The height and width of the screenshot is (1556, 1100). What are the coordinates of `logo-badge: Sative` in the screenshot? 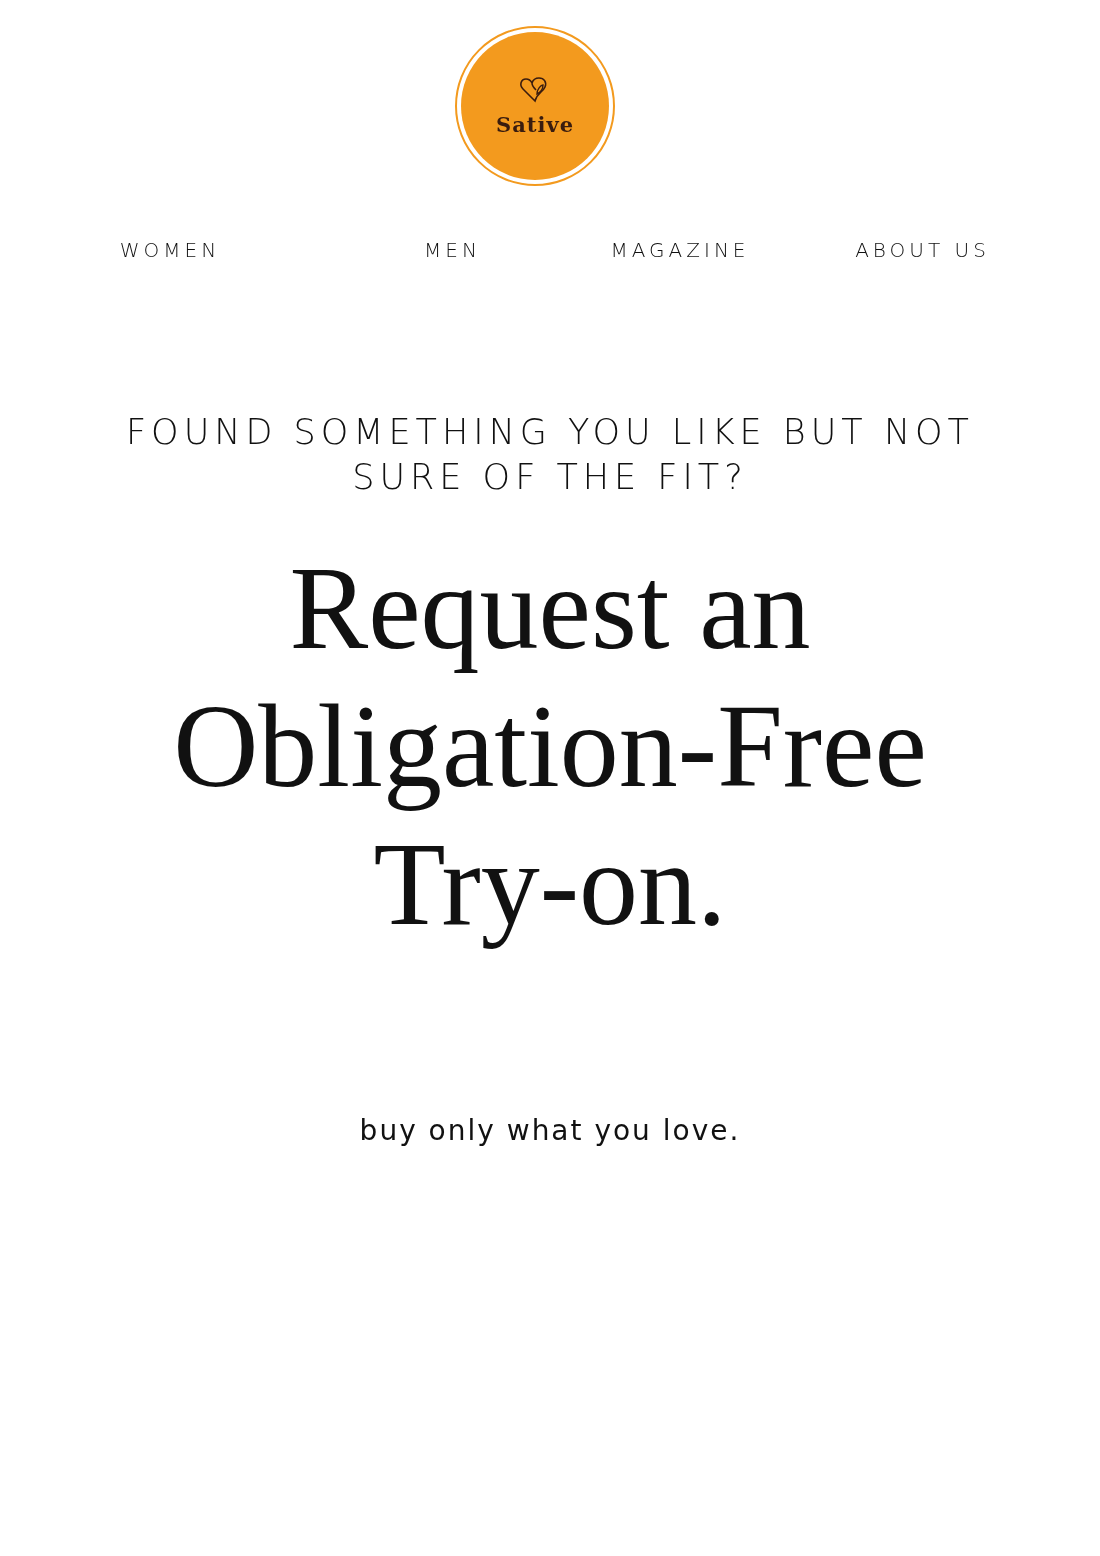 It's located at (535, 106).